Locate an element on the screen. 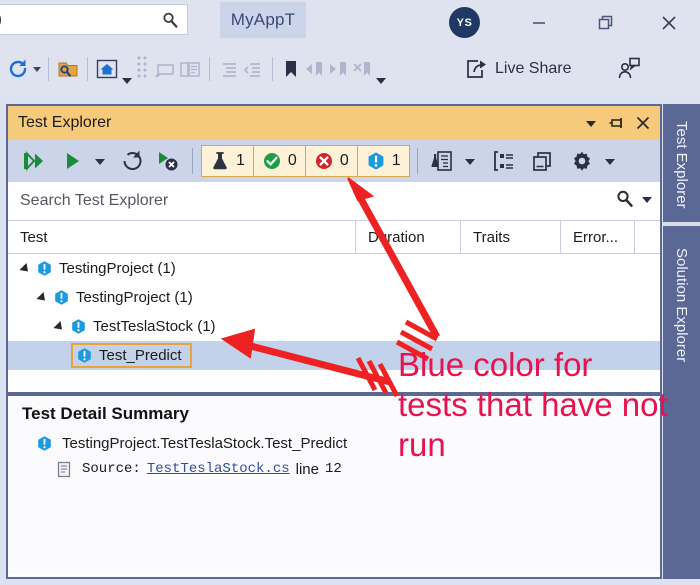  standard-toolbar: Live Share is located at coordinates (350, 69).